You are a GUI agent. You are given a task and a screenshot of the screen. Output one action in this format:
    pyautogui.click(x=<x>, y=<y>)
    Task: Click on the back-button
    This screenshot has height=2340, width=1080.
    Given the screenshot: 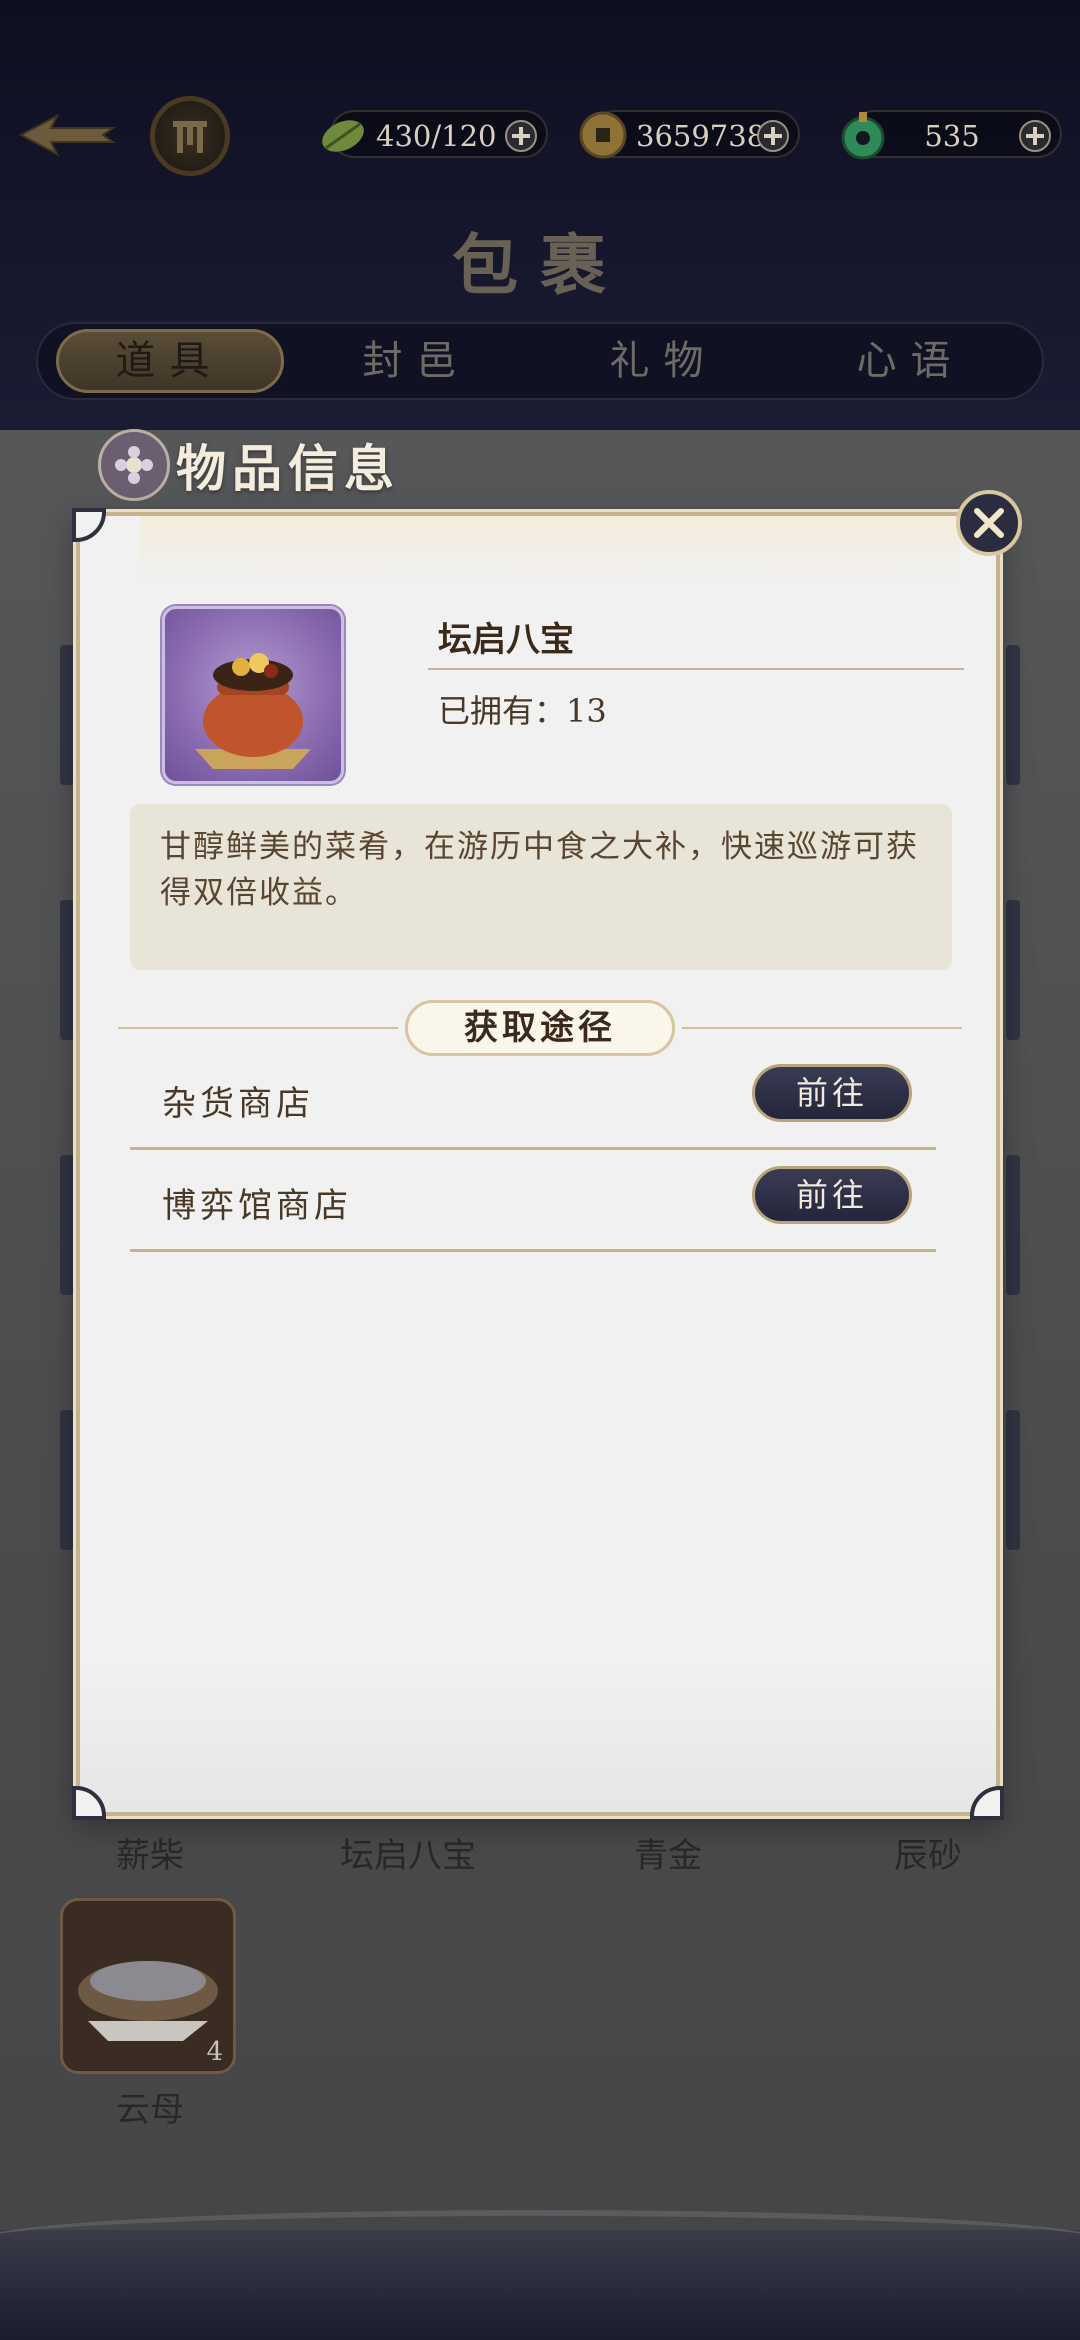 What is the action you would take?
    pyautogui.click(x=67, y=135)
    